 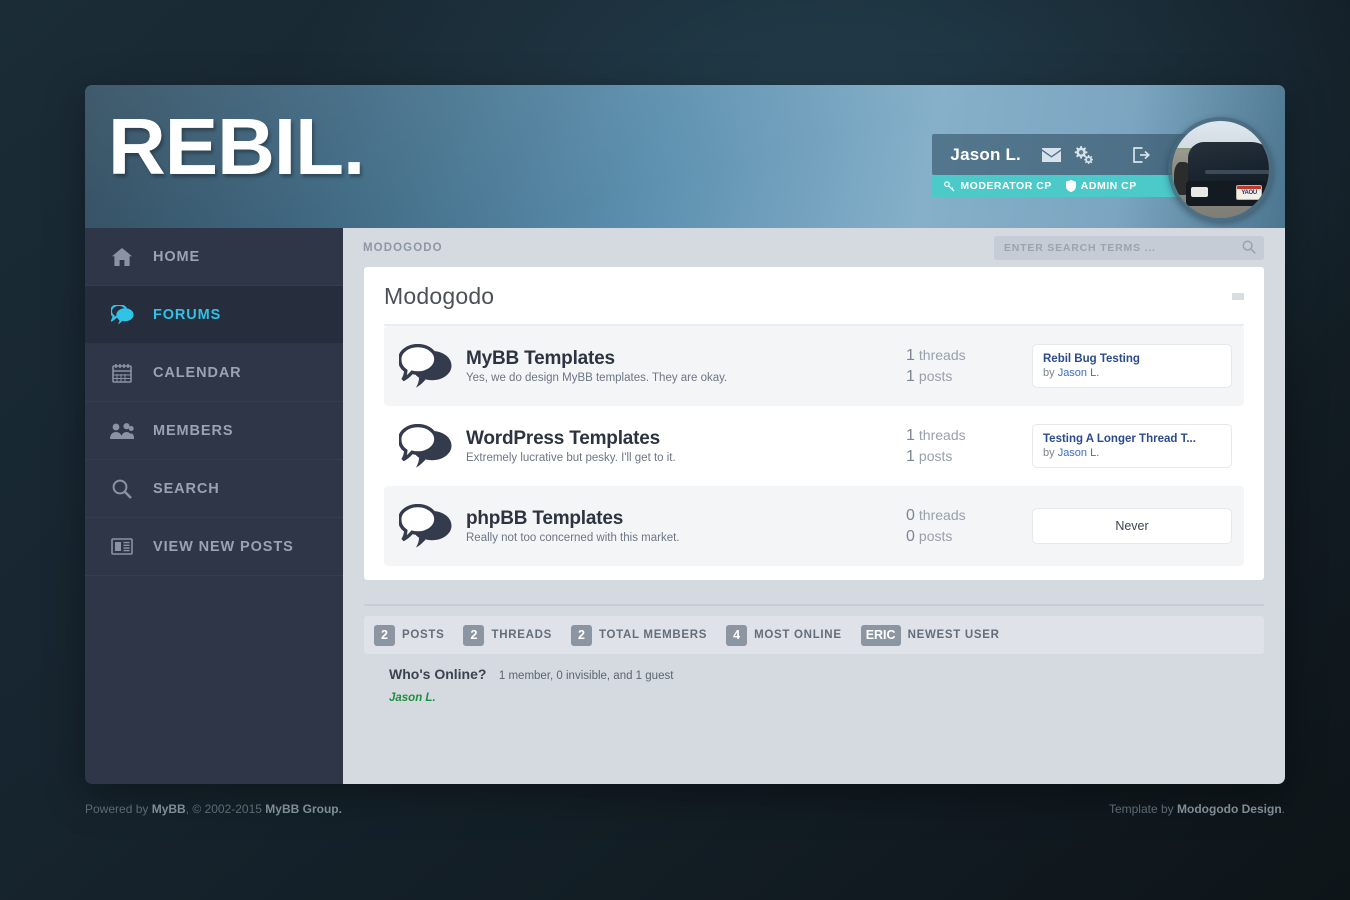 What do you see at coordinates (236, 147) in the screenshot?
I see `site-logo: REBIL.` at bounding box center [236, 147].